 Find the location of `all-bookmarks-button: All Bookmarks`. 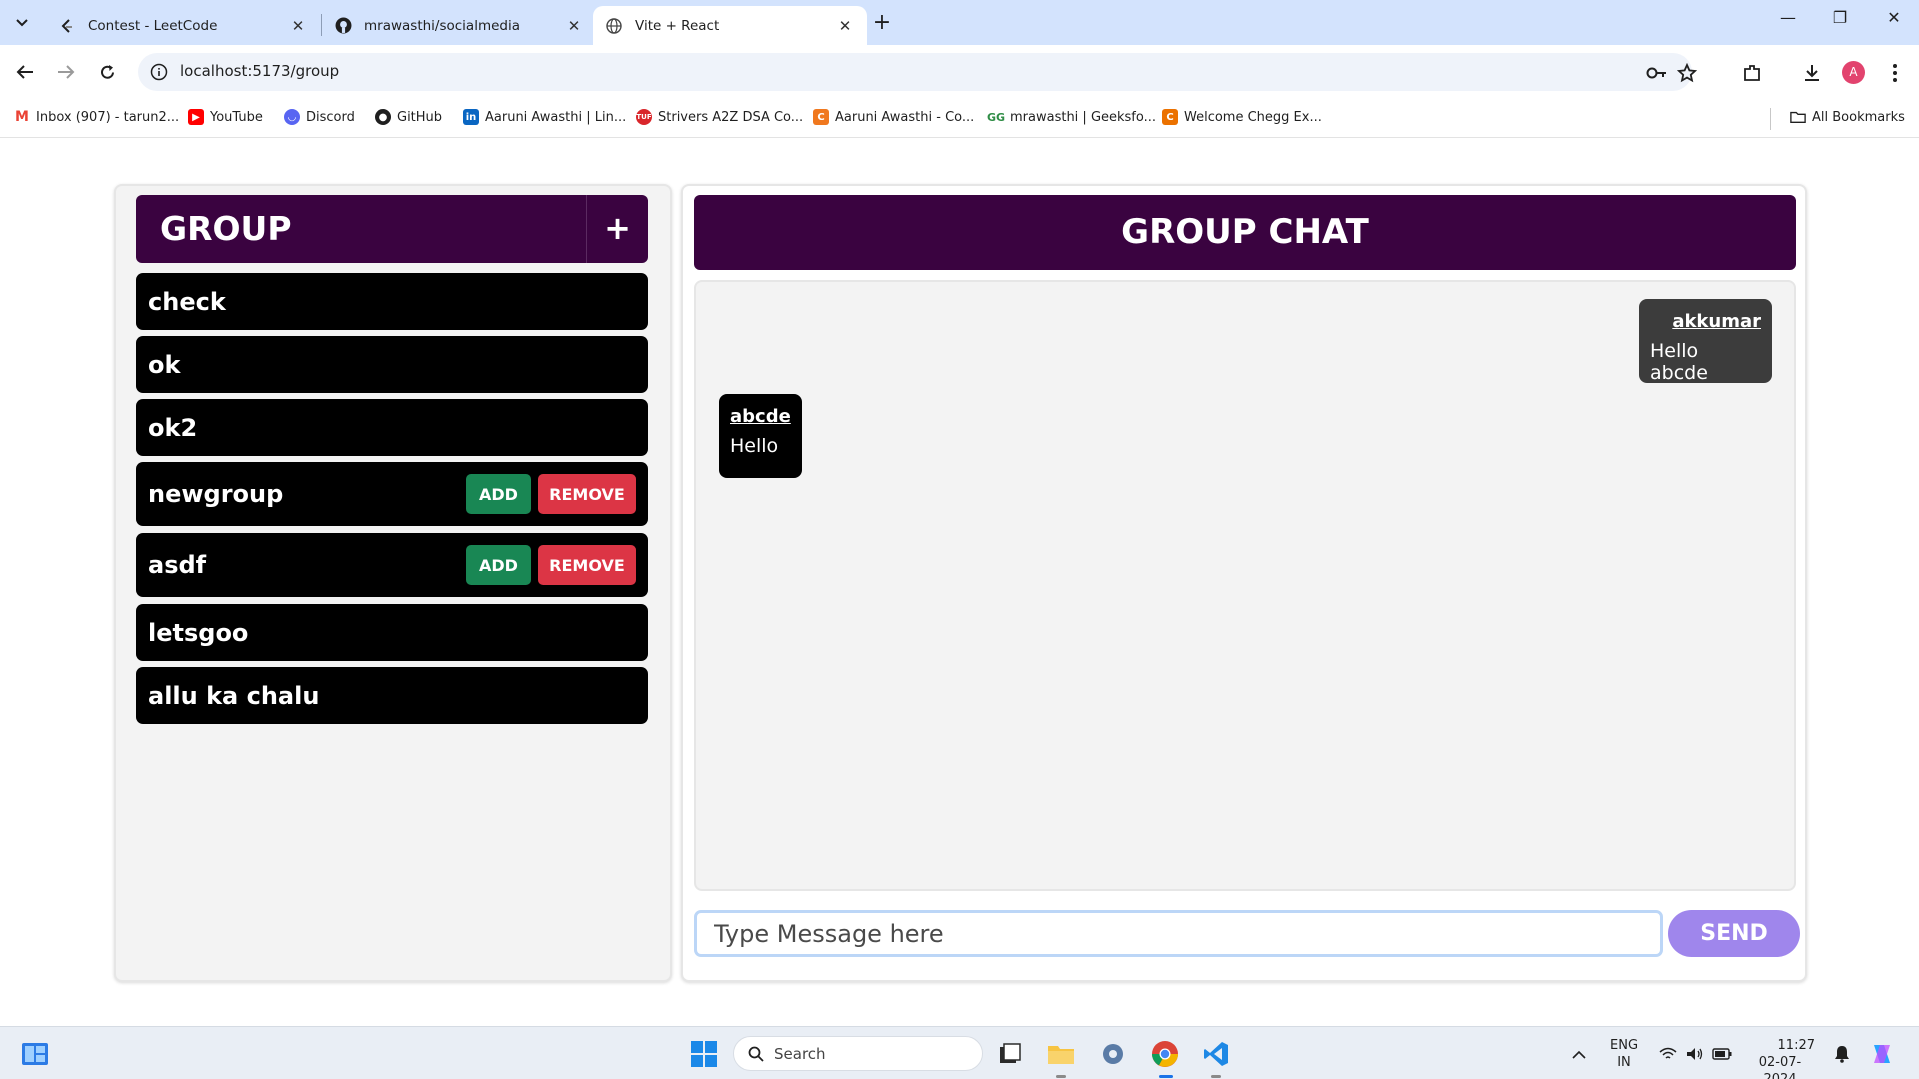

all-bookmarks-button: All Bookmarks is located at coordinates (1847, 117).